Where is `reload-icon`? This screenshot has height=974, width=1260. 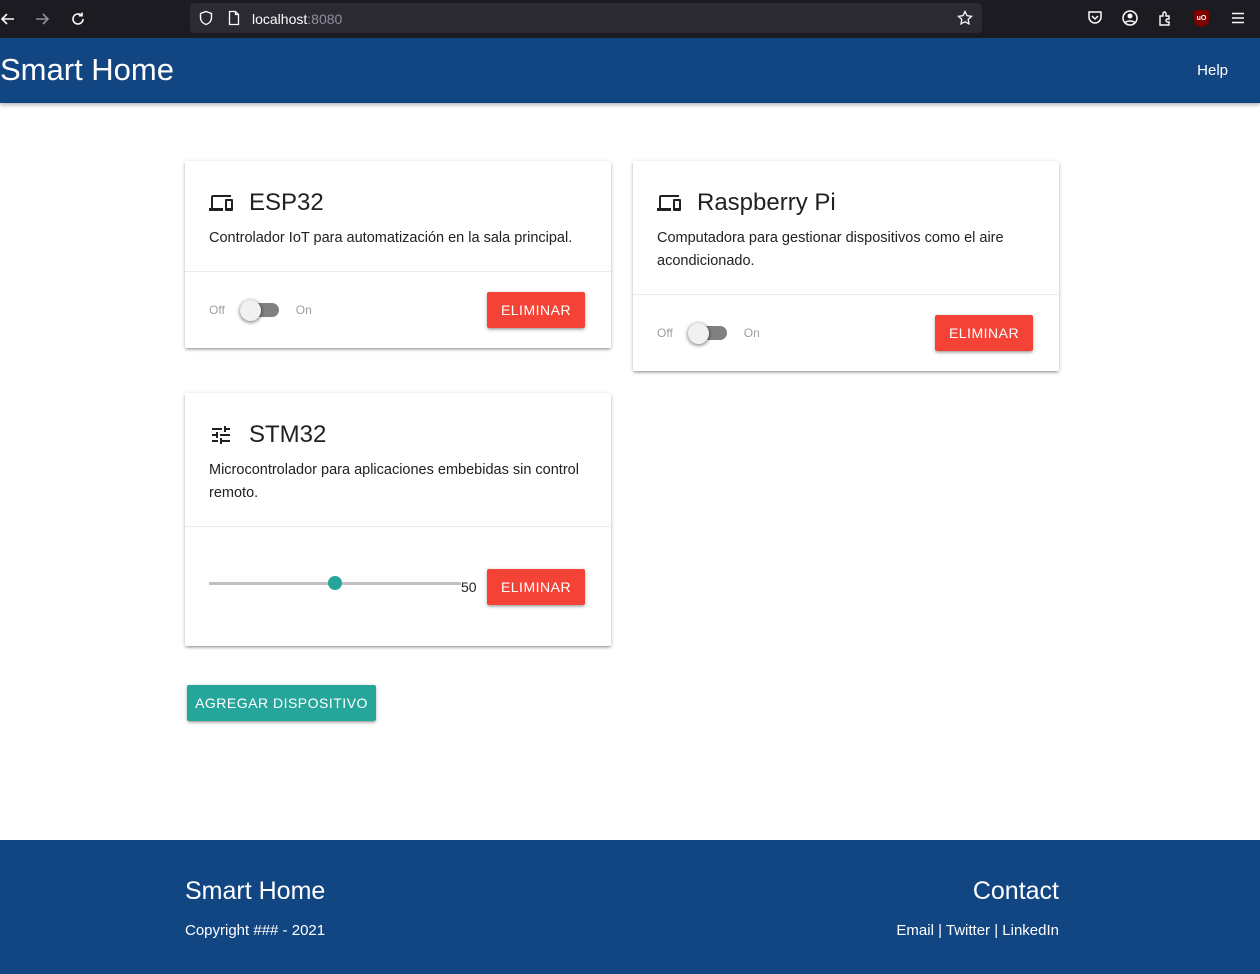 reload-icon is located at coordinates (78, 18).